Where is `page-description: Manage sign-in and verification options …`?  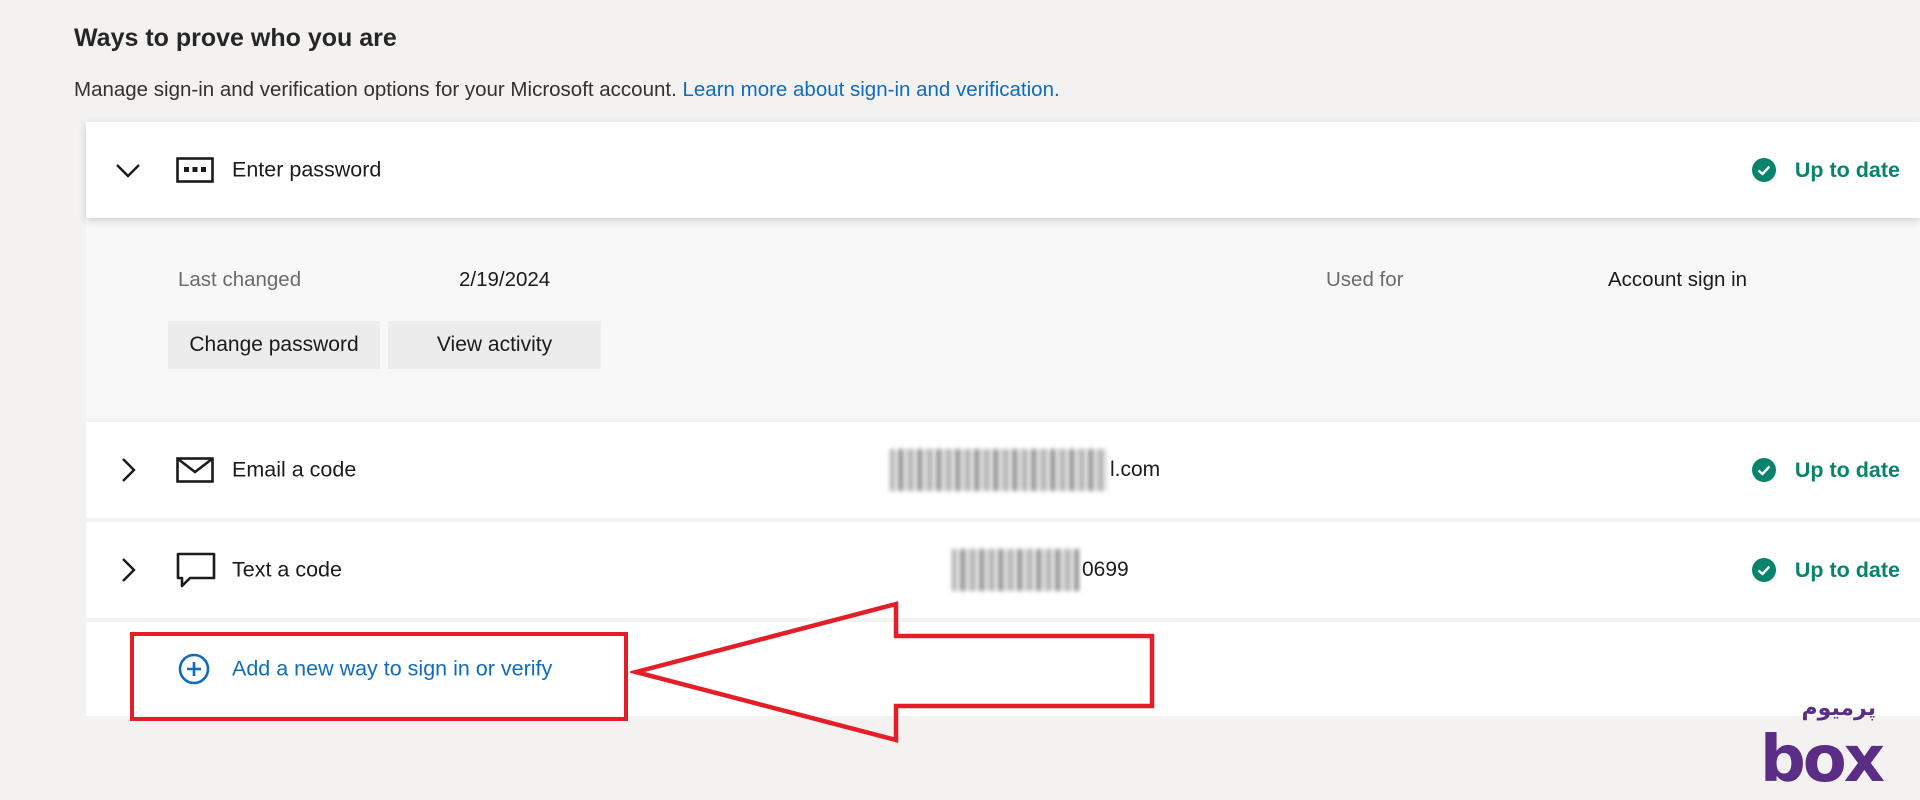
page-description: Manage sign-in and verification options … is located at coordinates (567, 90).